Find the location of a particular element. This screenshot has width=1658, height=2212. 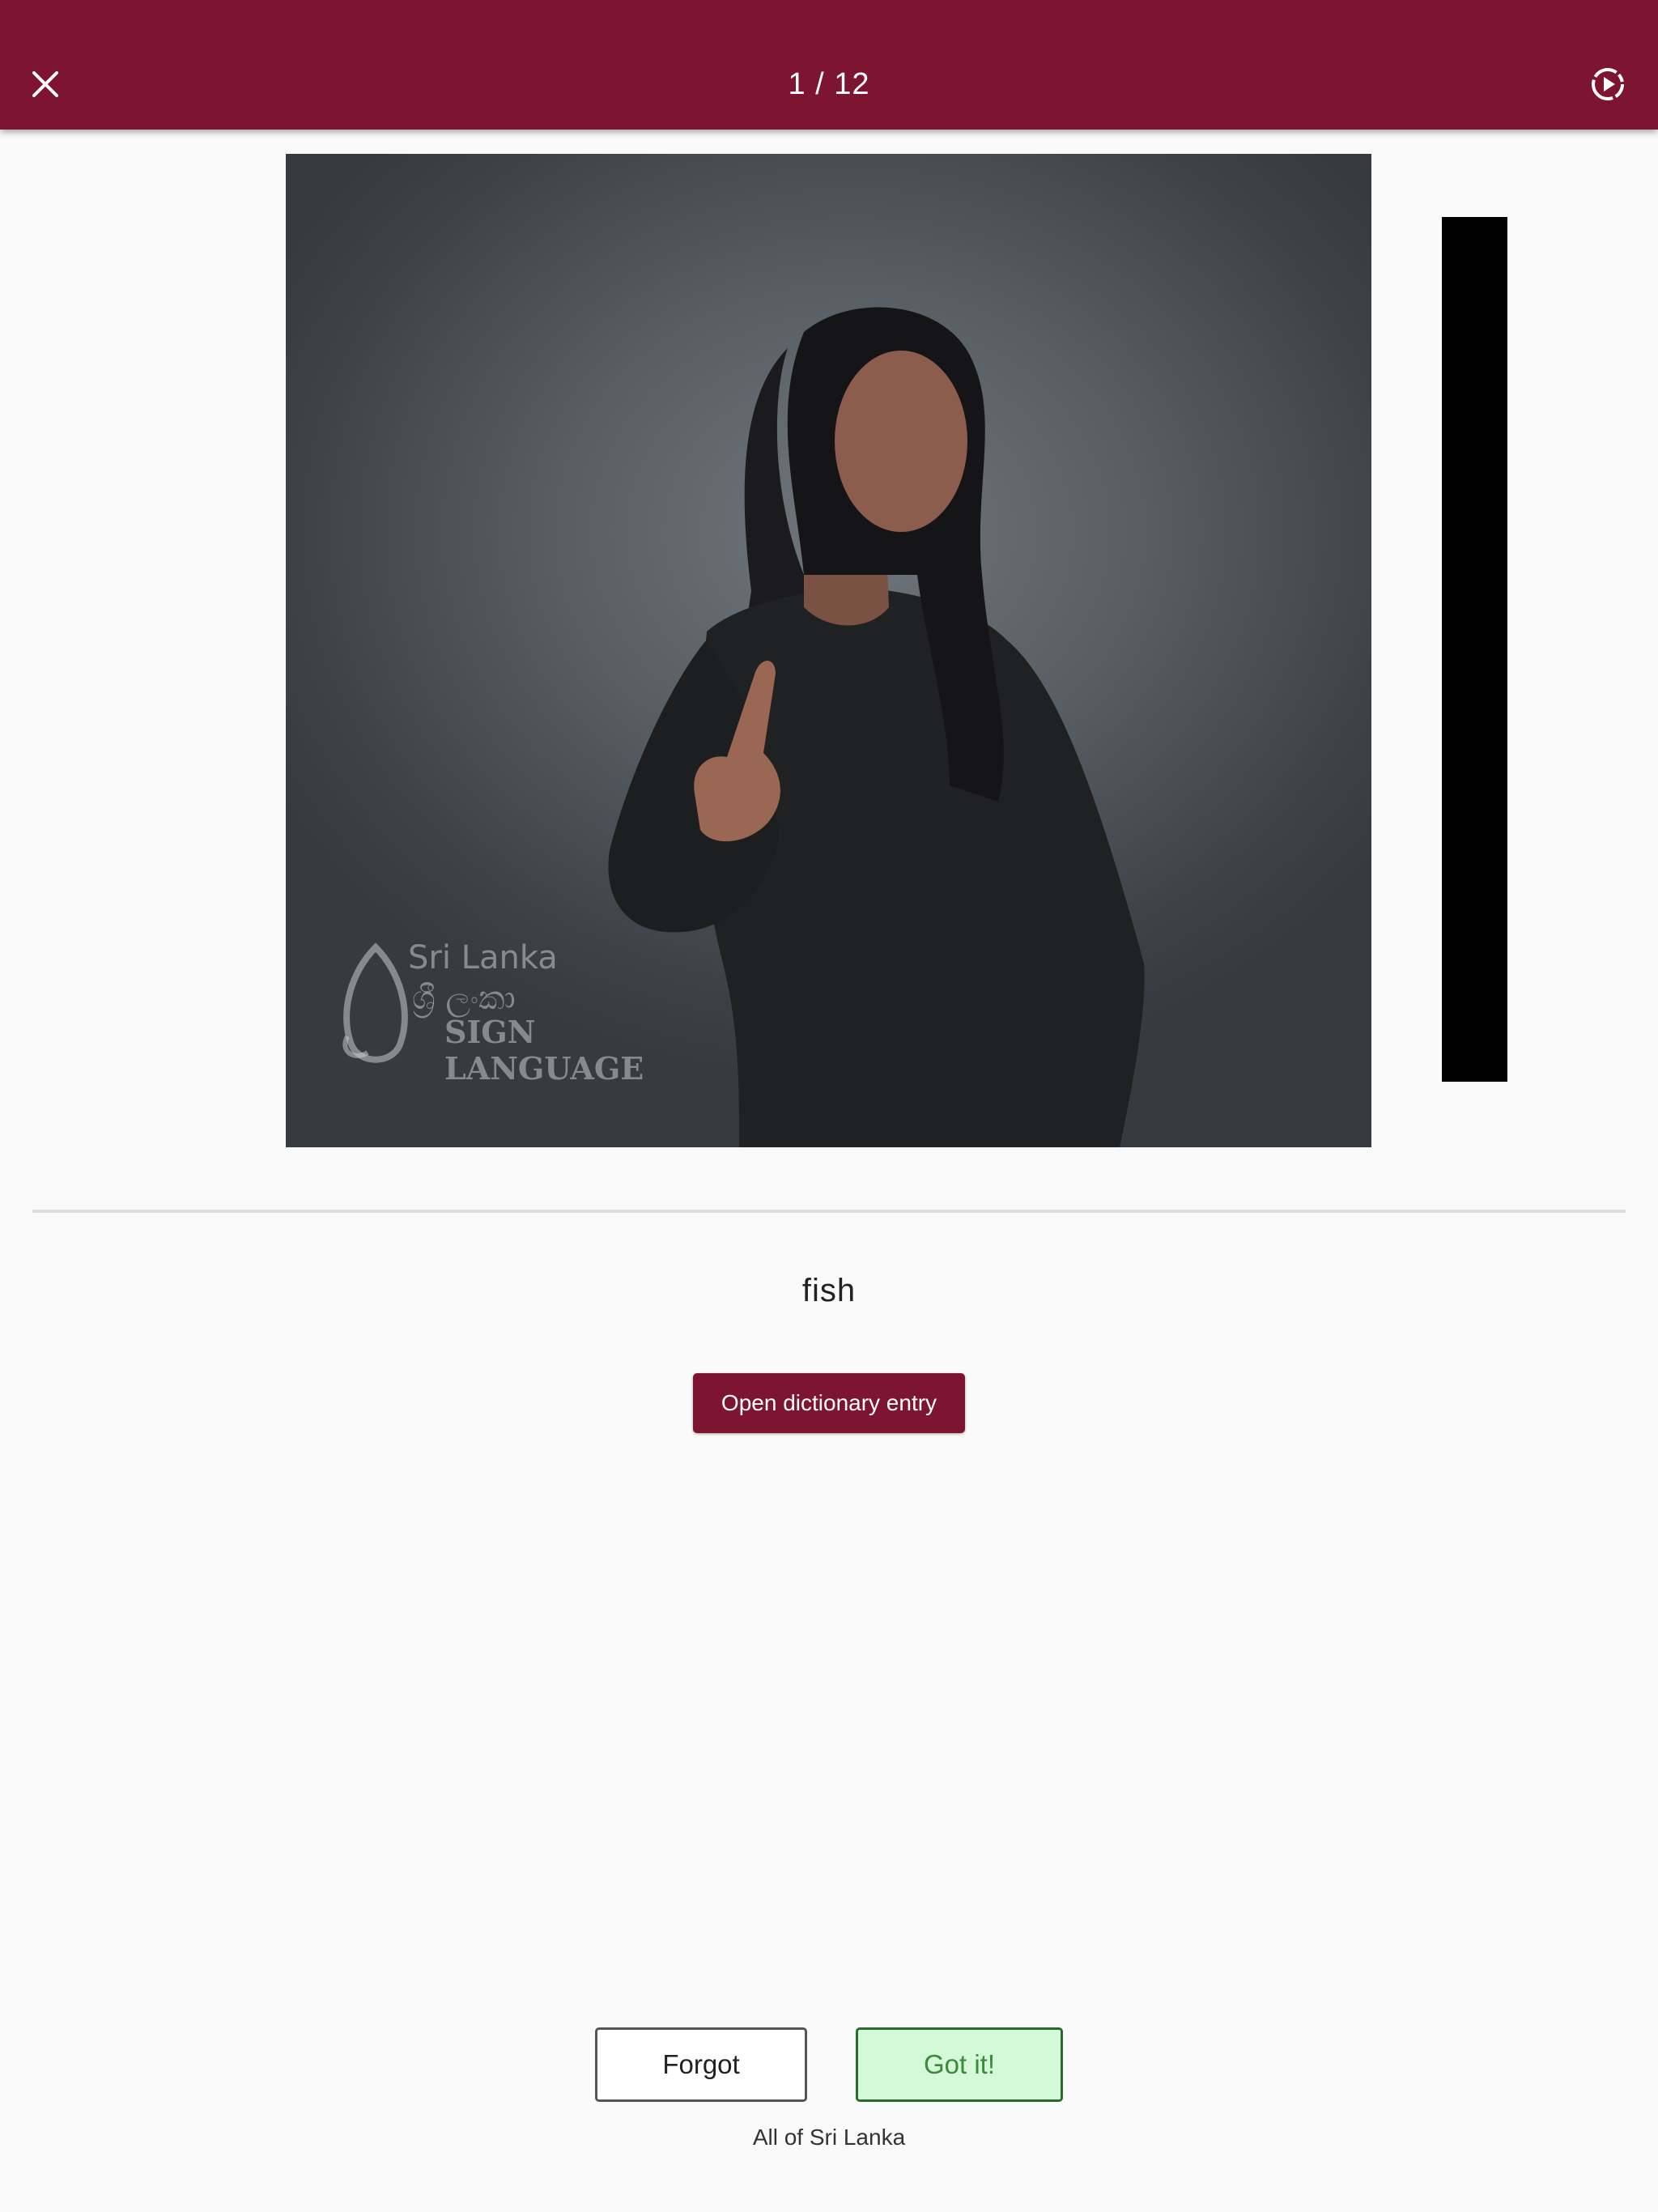

divider is located at coordinates (829, 1212).